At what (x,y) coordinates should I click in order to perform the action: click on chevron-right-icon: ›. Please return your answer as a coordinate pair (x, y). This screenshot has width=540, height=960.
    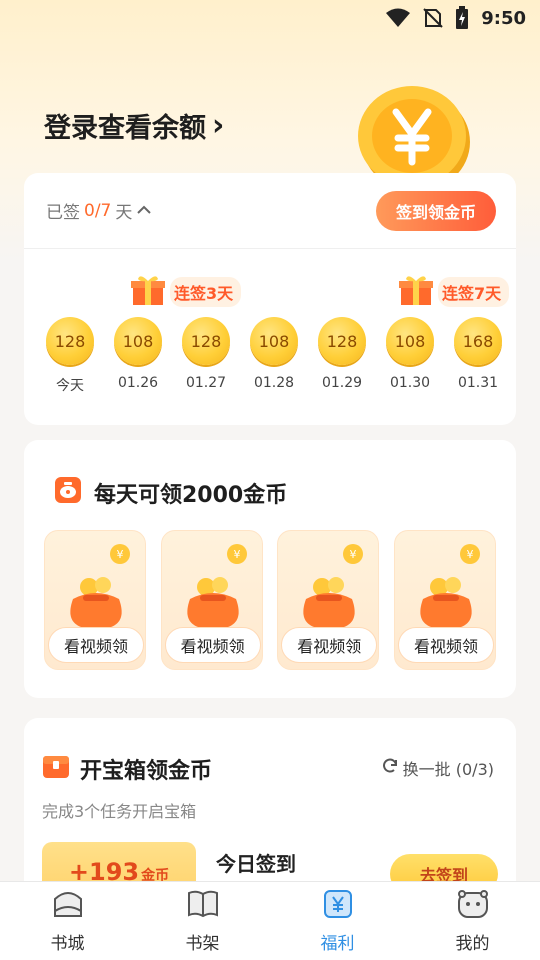
    Looking at the image, I should click on (218, 125).